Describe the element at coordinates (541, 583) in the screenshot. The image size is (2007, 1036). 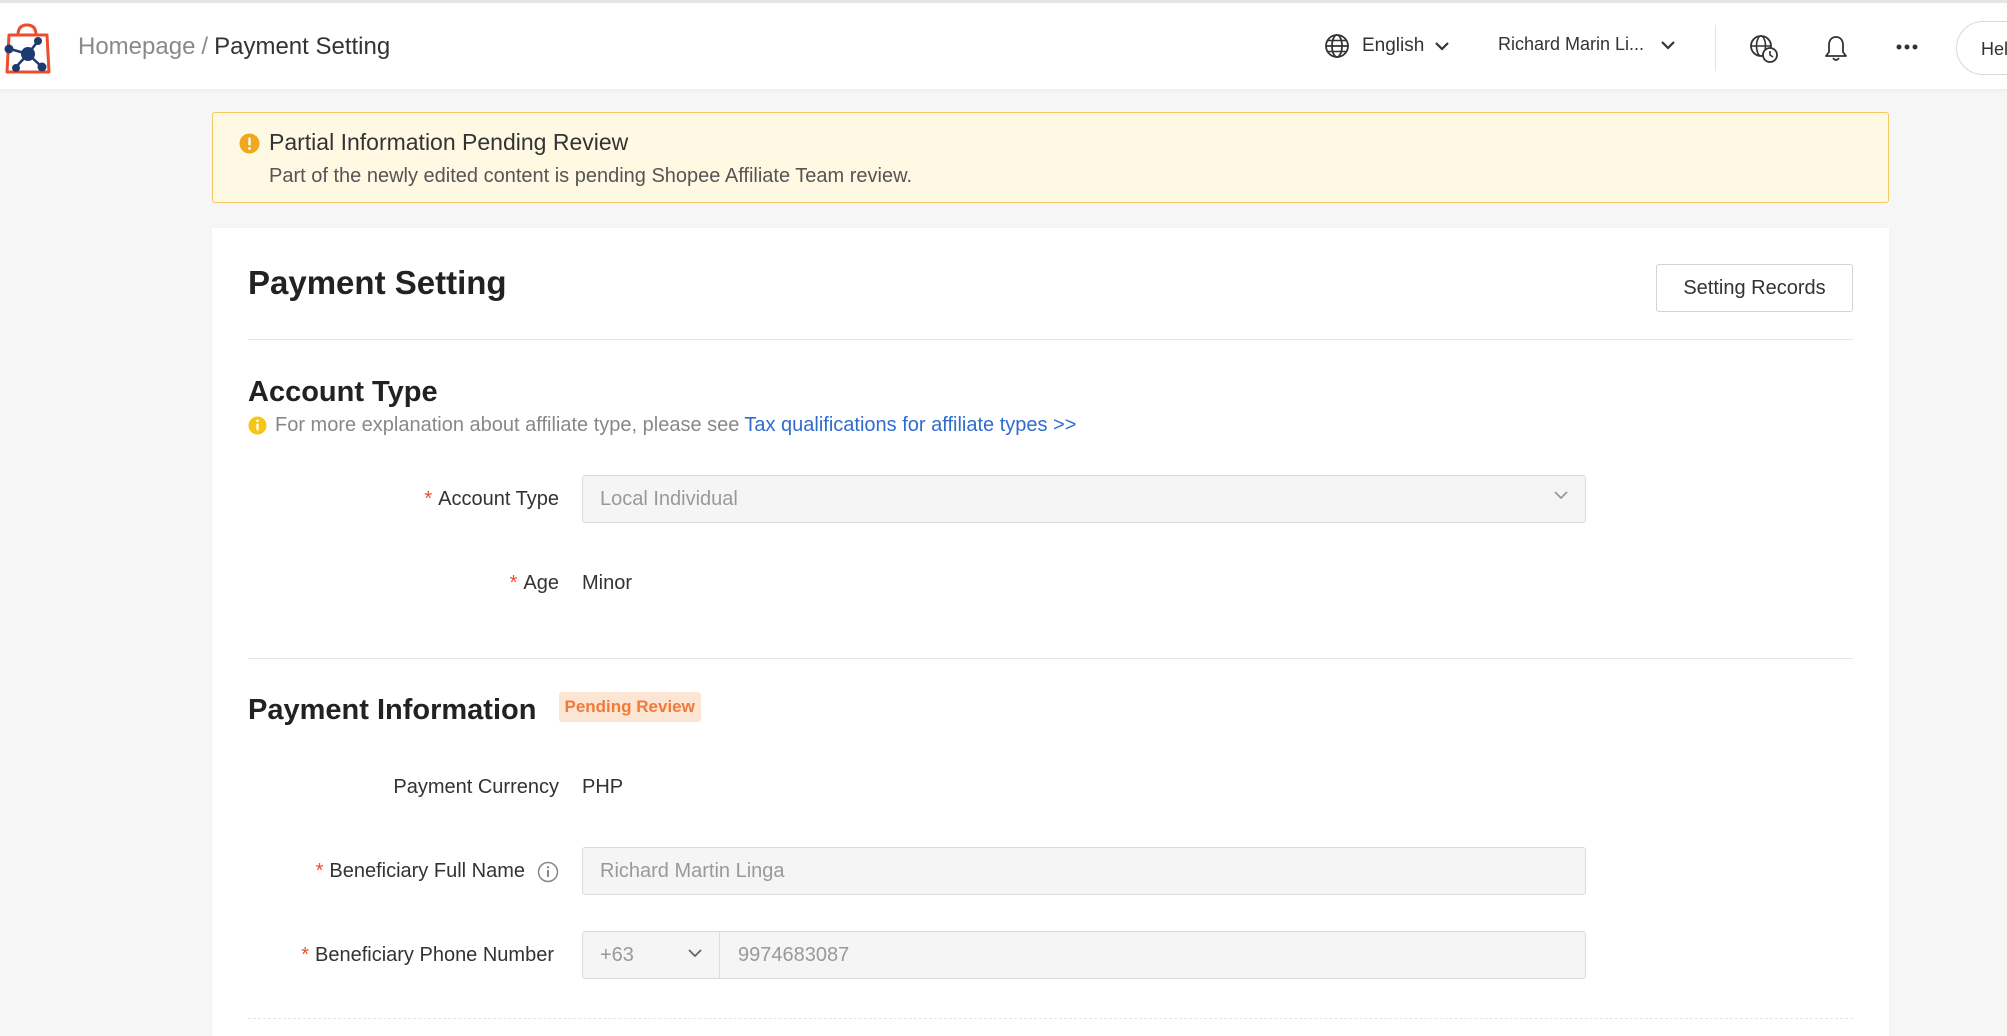
I see `age-label-text: Age` at that location.